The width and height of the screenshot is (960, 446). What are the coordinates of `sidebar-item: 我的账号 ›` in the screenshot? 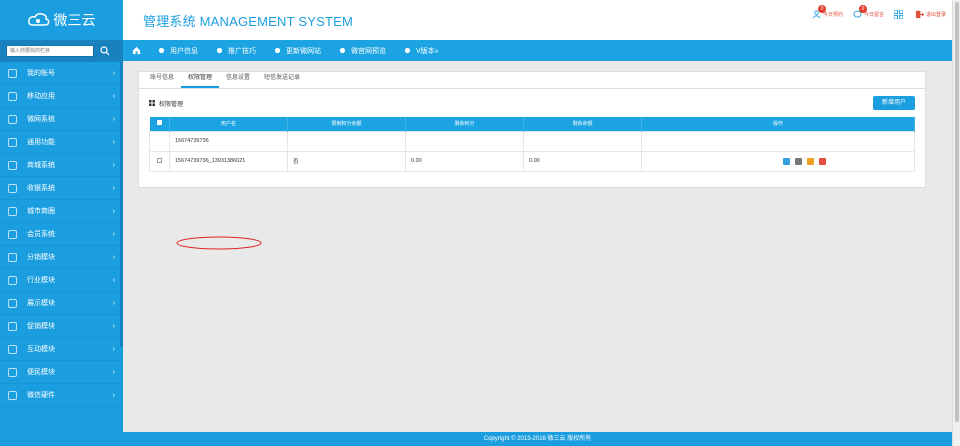 It's located at (61, 73).